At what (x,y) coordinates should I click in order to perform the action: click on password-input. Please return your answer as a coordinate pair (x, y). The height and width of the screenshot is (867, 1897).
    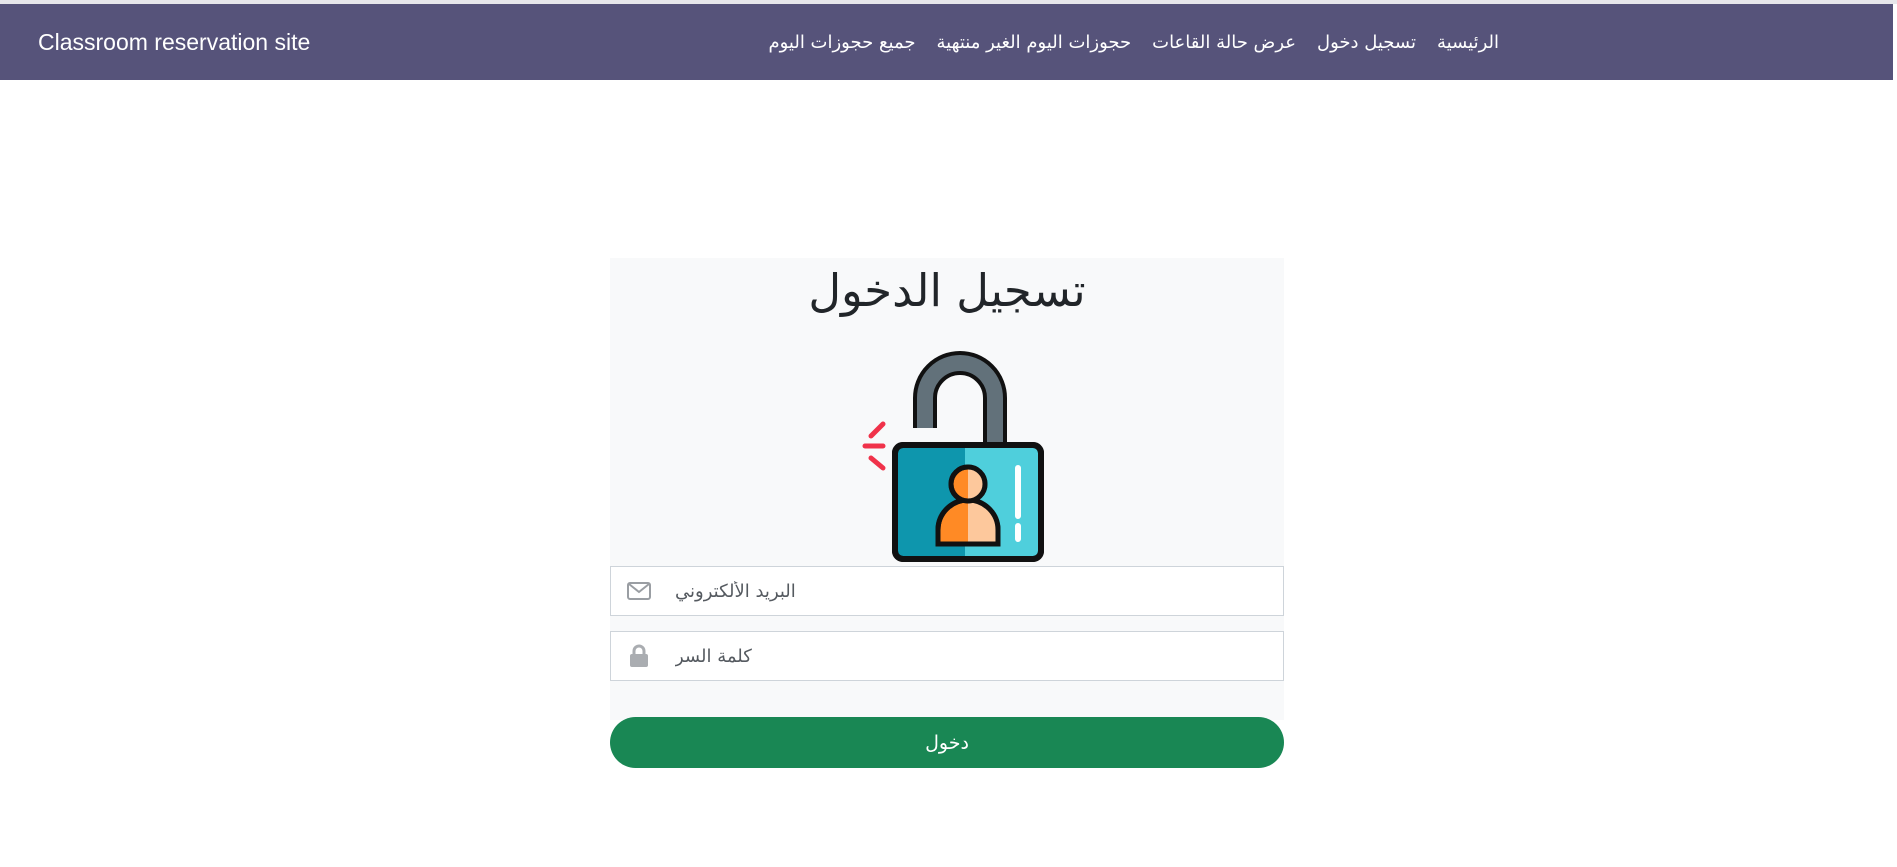
    Looking at the image, I should click on (975, 656).